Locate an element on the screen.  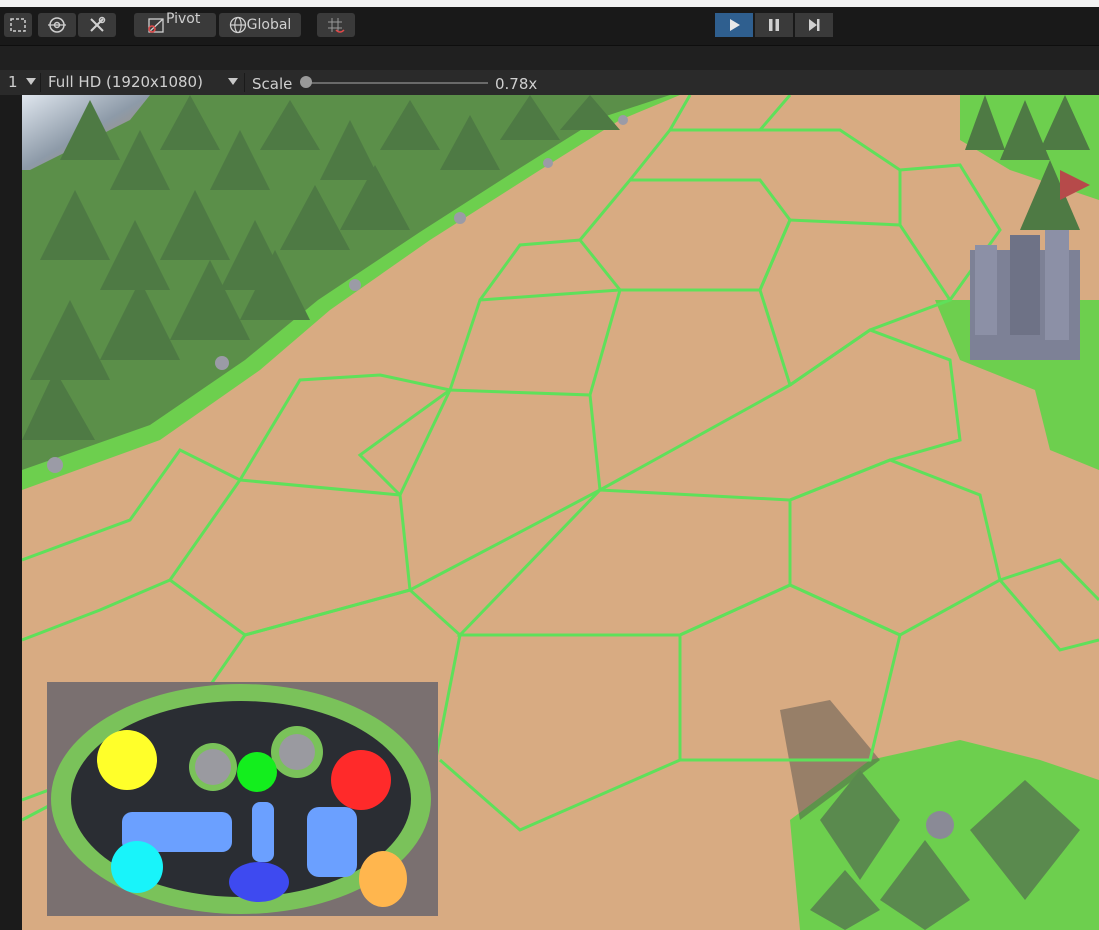
play-icon is located at coordinates (735, 25).